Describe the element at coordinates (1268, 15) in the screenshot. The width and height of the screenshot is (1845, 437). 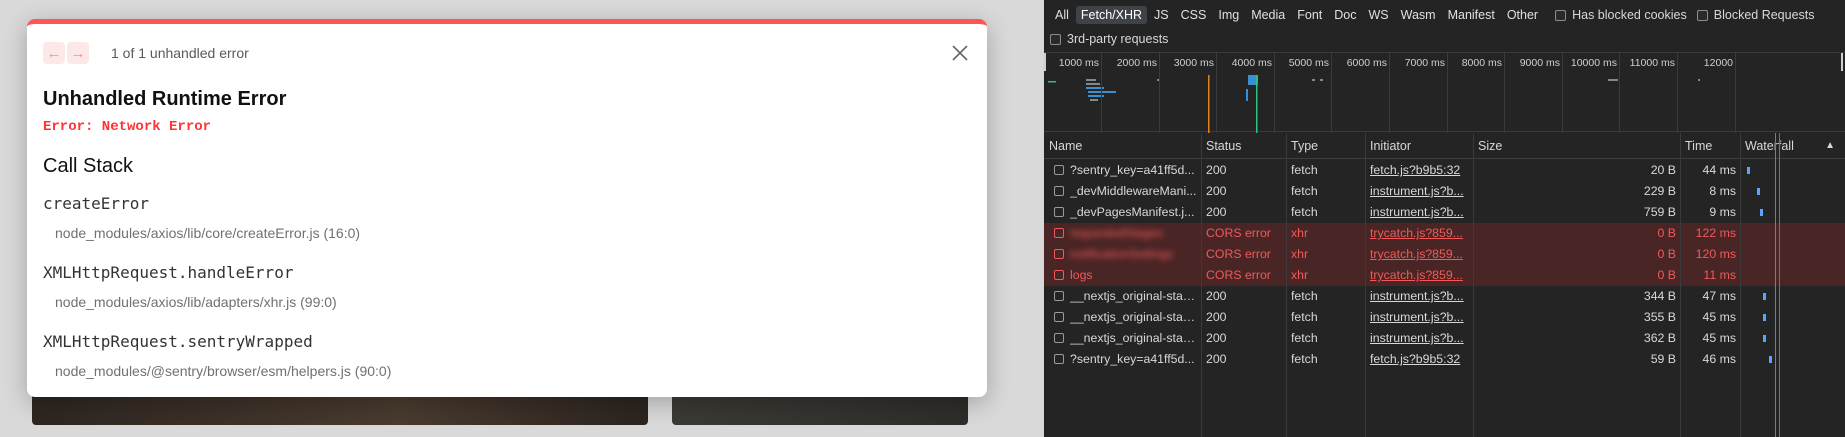
I see `filter-type-media: Media` at that location.